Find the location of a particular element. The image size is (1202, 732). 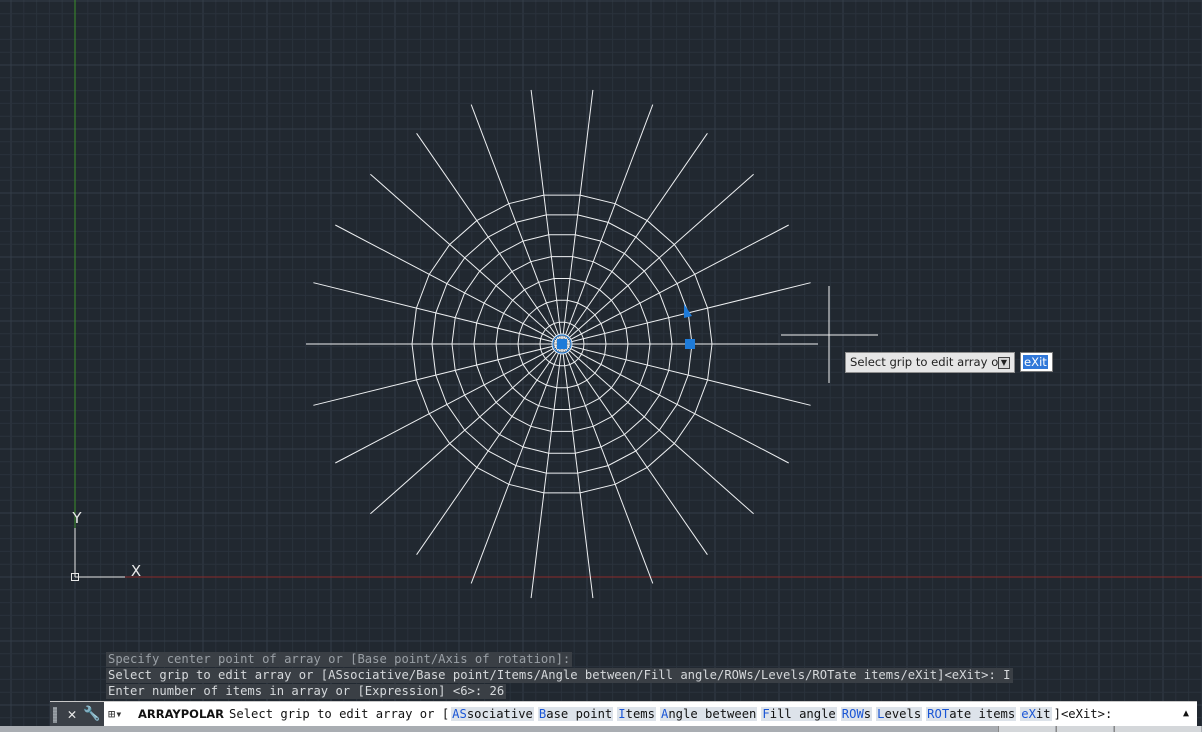

command-line-tools: ✕ 🔧 is located at coordinates (82, 714).